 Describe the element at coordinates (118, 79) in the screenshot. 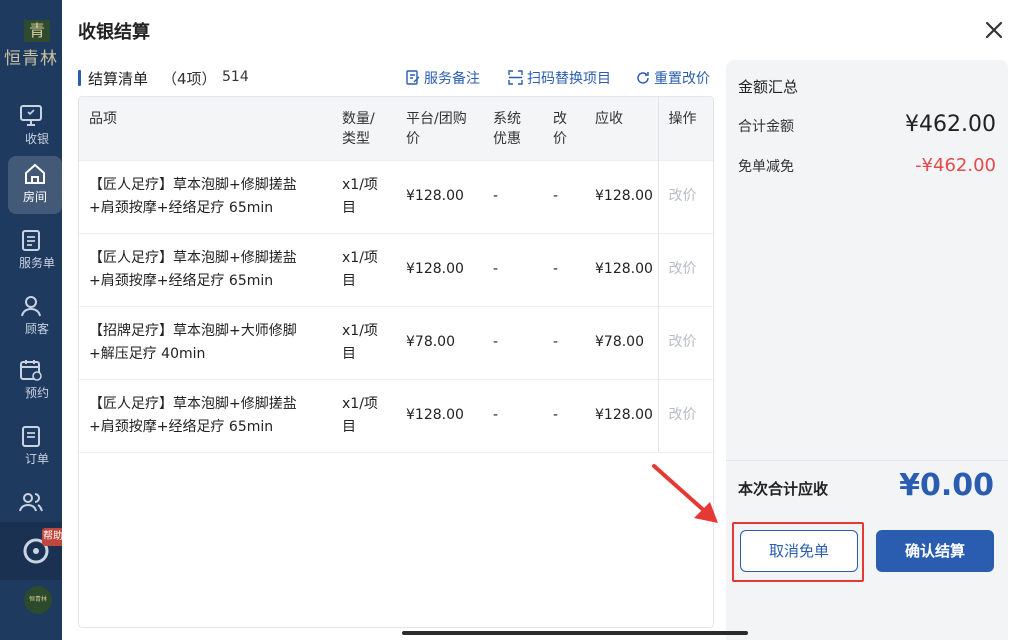

I see `settlement-list-title: 结算清单` at that location.